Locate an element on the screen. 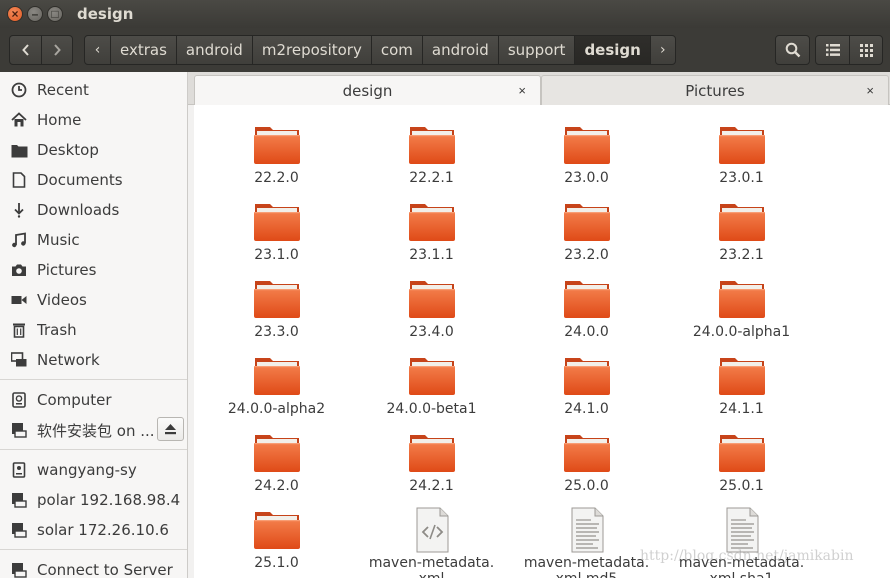  breadcrumb-m2repository: m2repository is located at coordinates (311, 50).